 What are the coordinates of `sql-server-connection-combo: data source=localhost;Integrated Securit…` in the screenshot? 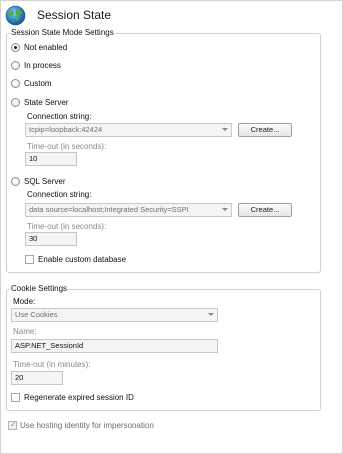 It's located at (128, 210).